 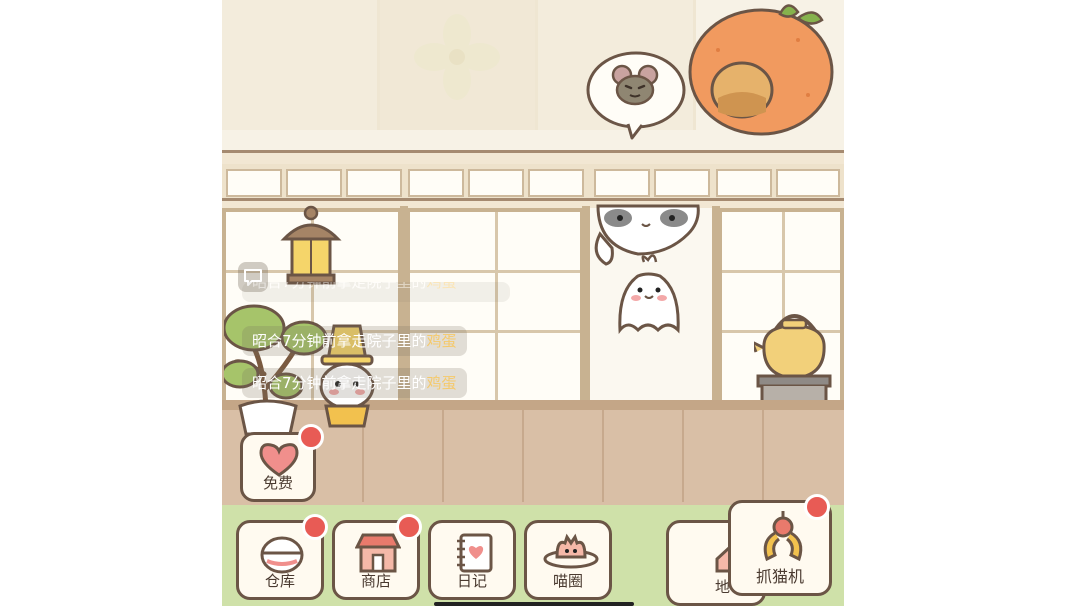 I want to click on wood-post, so click(x=716, y=306).